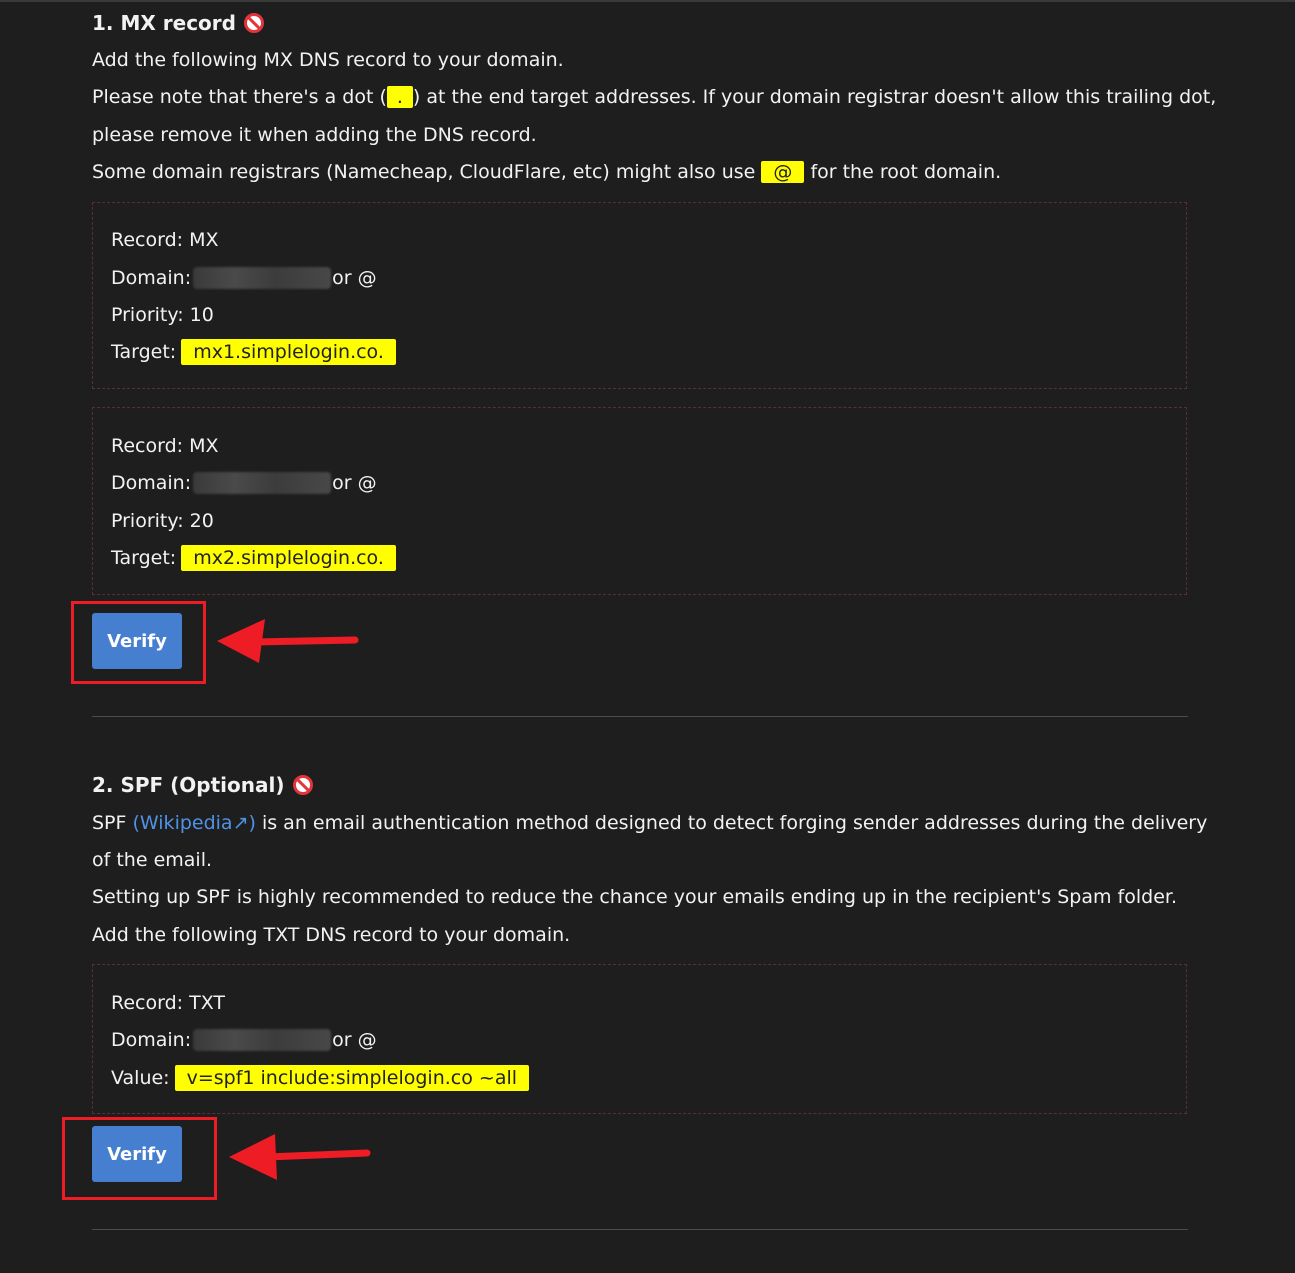 Image resolution: width=1295 pixels, height=1273 pixels. I want to click on record-target: Target: mx1.simplelogin.co., so click(253, 352).